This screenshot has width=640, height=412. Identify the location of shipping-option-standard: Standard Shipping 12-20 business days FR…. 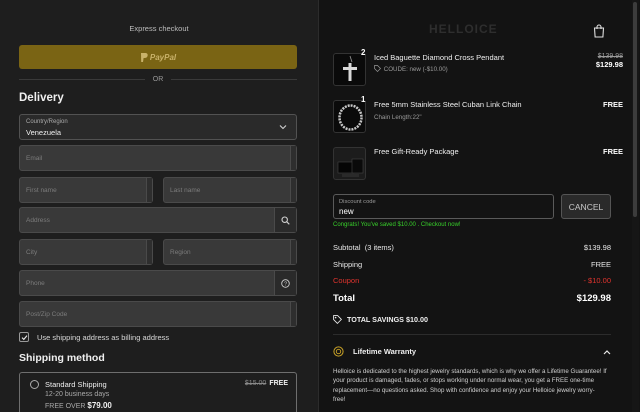
(158, 392).